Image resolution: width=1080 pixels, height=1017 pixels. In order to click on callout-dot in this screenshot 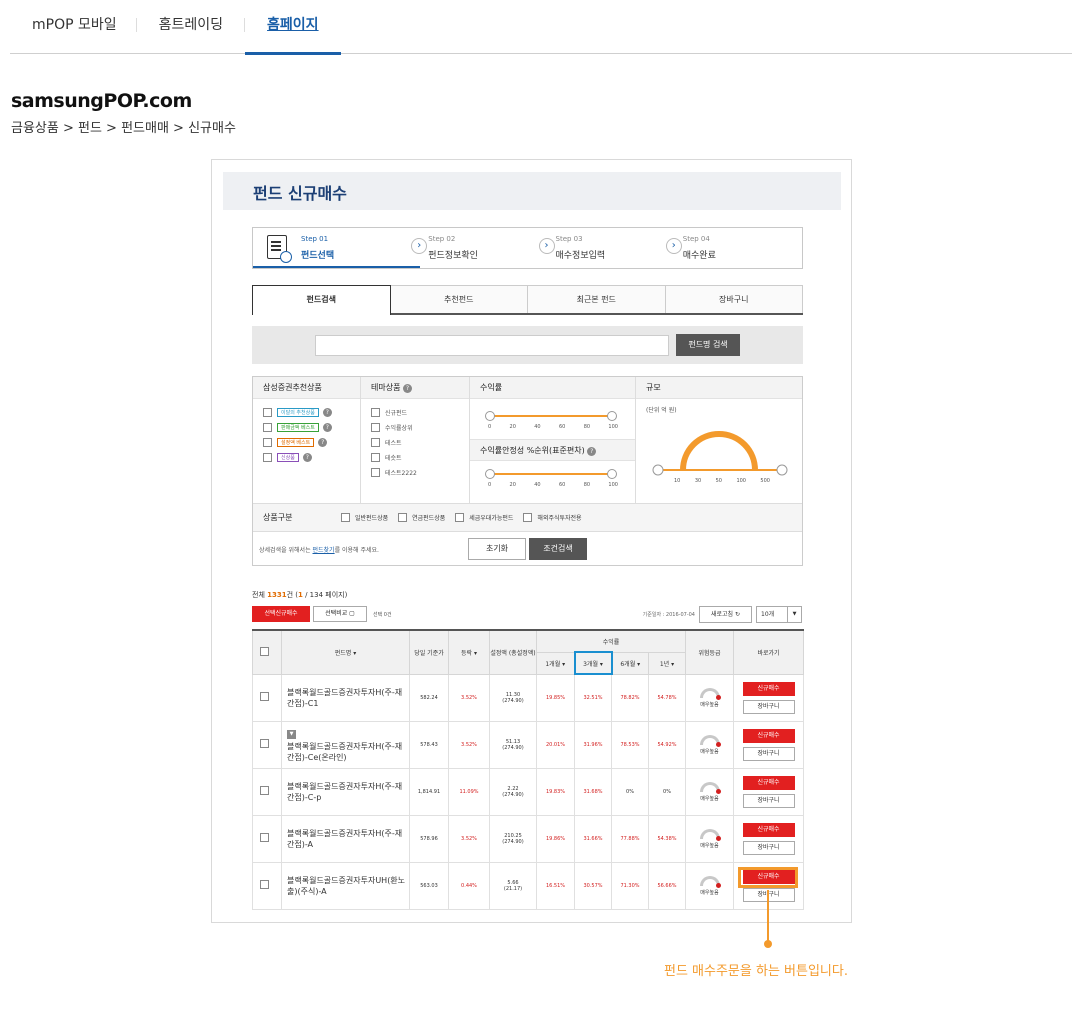, I will do `click(768, 944)`.